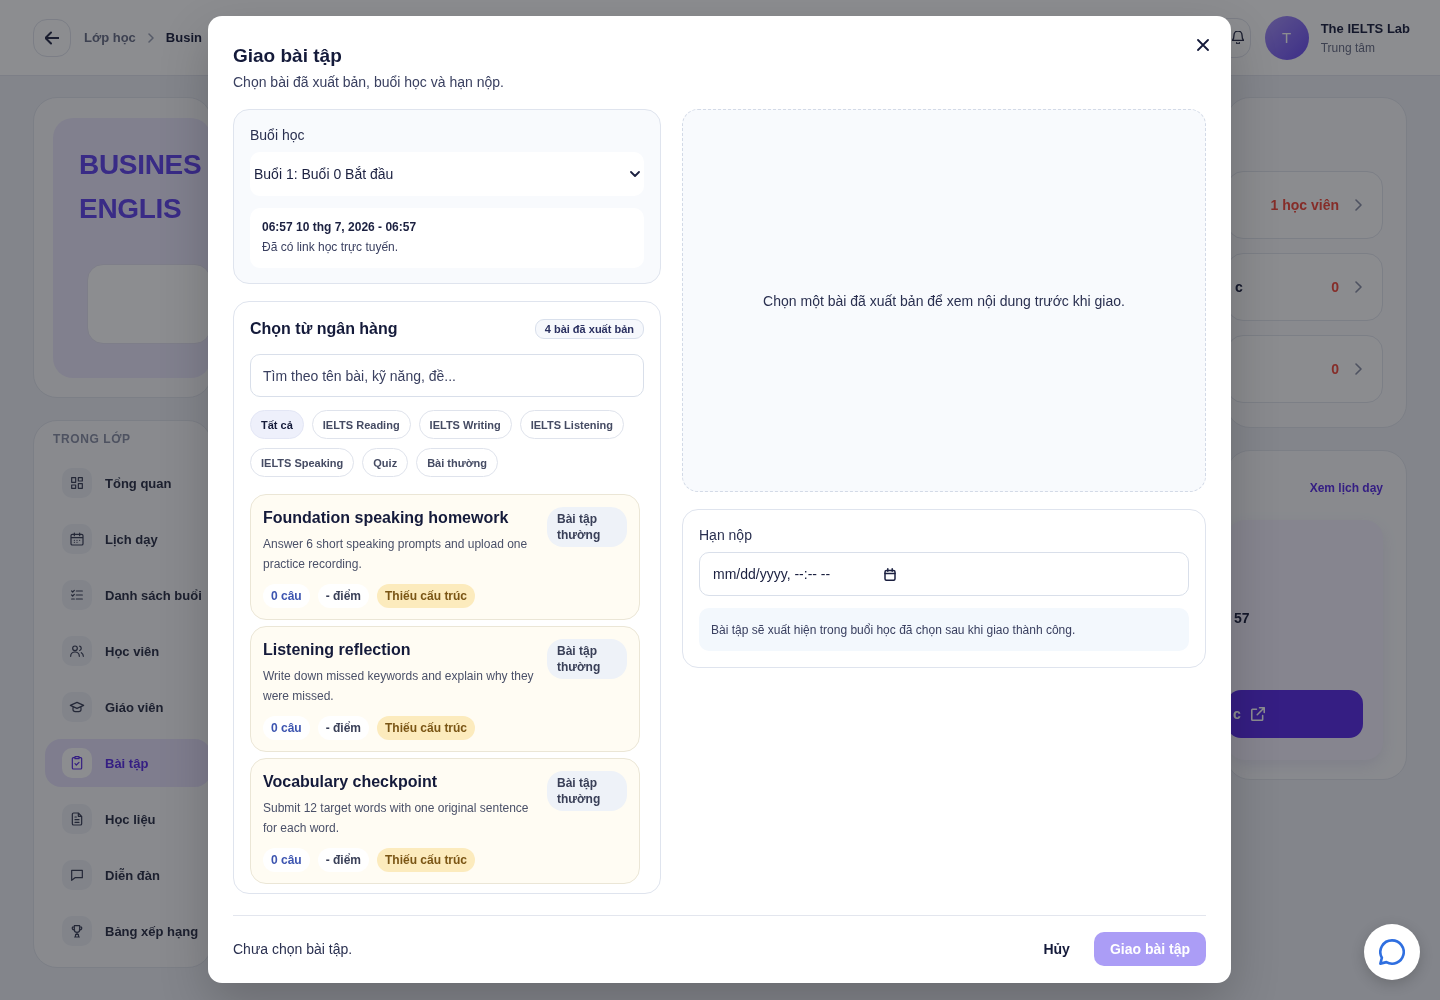 The height and width of the screenshot is (1000, 1440). I want to click on arrow-left-icon, so click(52, 37).